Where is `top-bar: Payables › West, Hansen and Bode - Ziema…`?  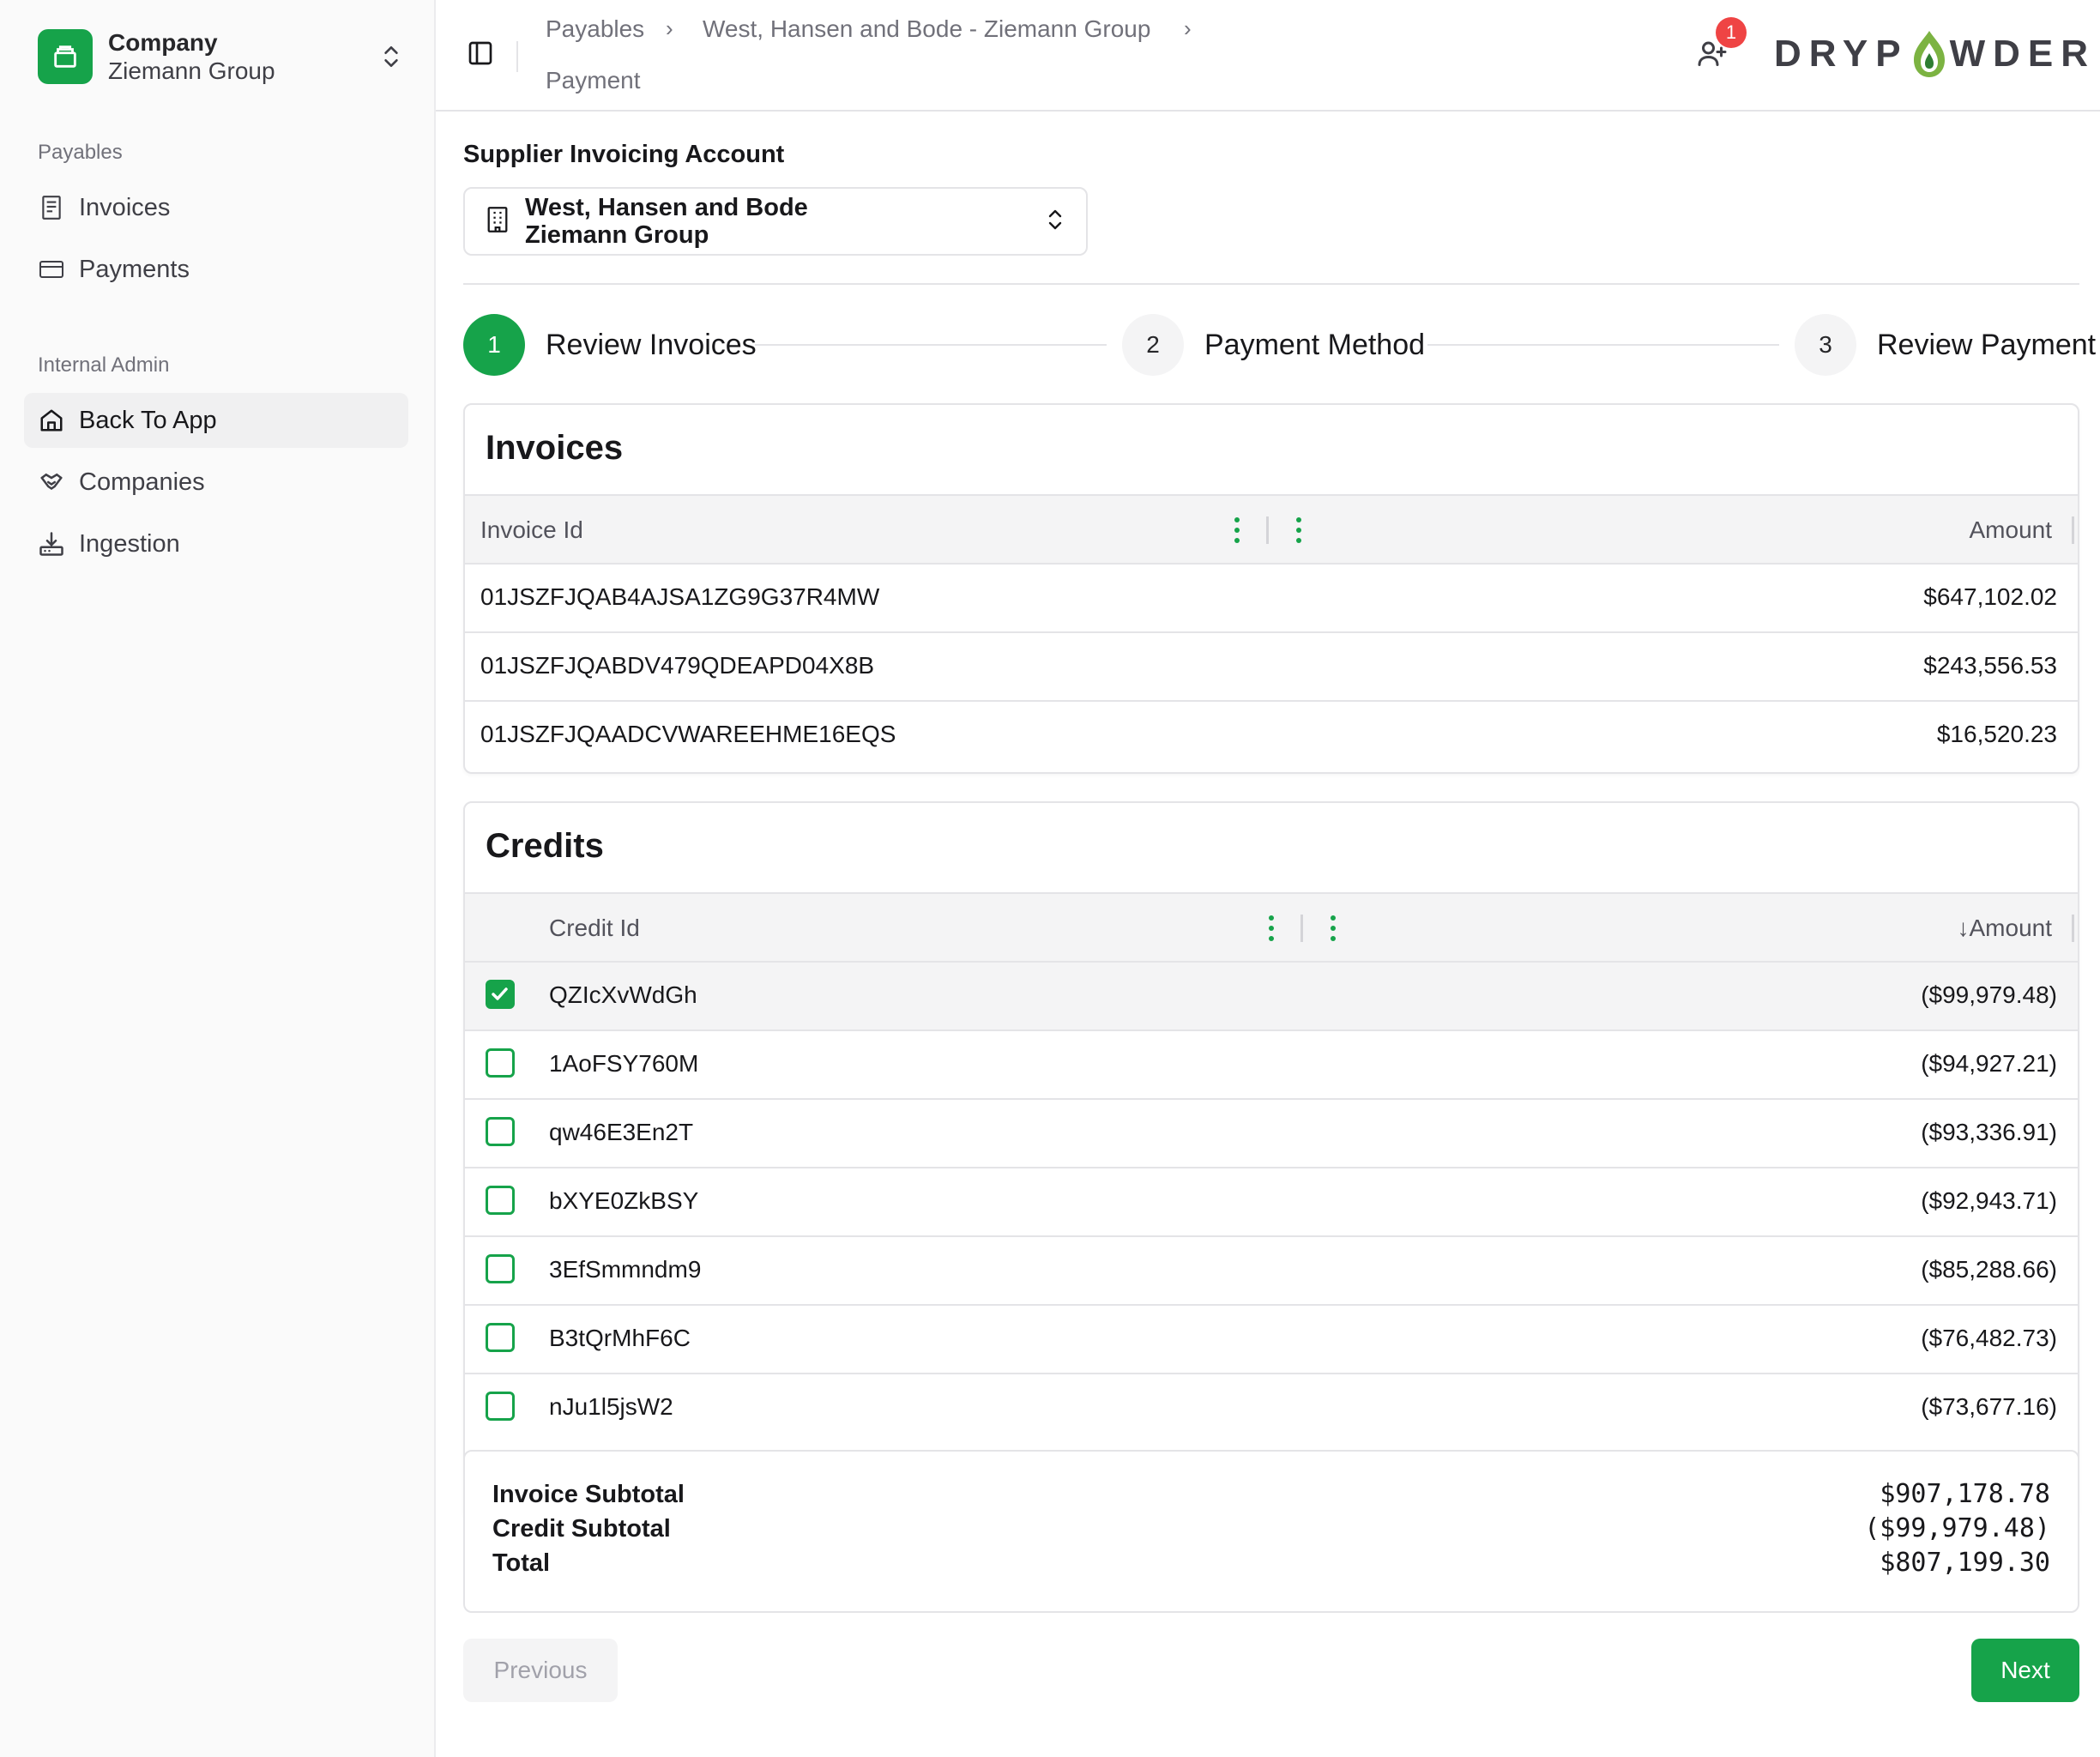
top-bar: Payables › West, Hansen and Bode - Ziema… is located at coordinates (1268, 56).